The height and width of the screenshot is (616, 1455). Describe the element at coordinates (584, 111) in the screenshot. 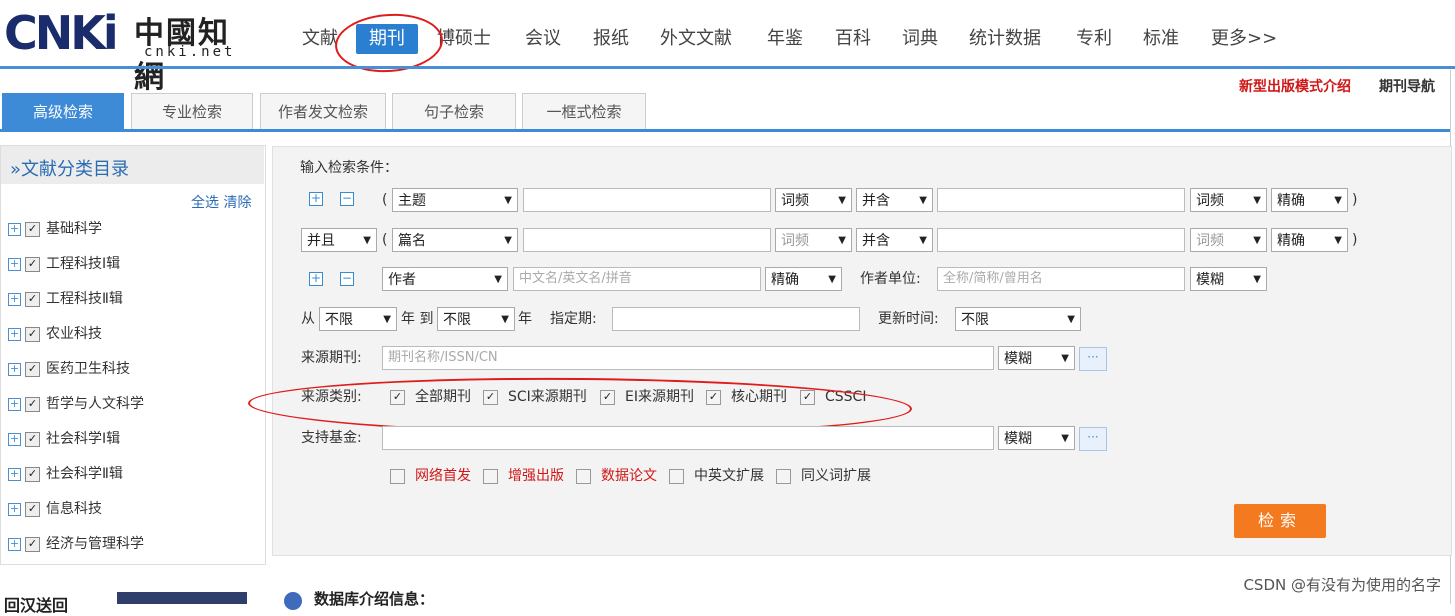

I see `tab-single-box-search: 一框式检索` at that location.